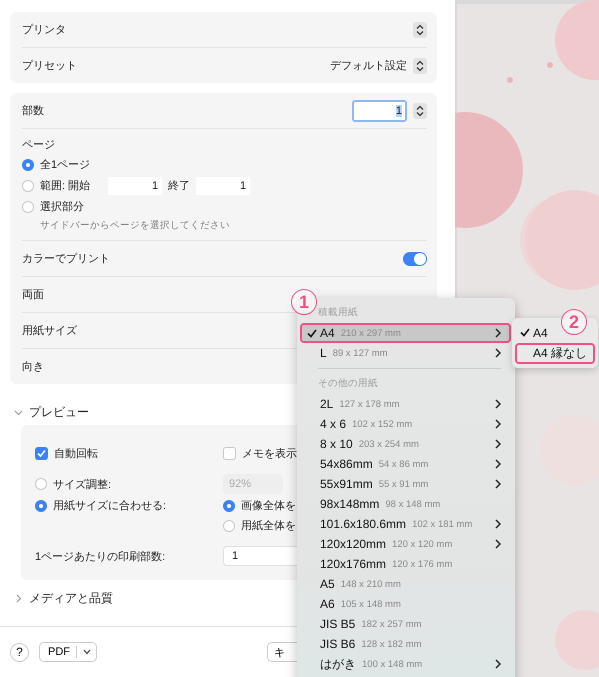  I want to click on row-label: 用紙サイズ, so click(49, 331).